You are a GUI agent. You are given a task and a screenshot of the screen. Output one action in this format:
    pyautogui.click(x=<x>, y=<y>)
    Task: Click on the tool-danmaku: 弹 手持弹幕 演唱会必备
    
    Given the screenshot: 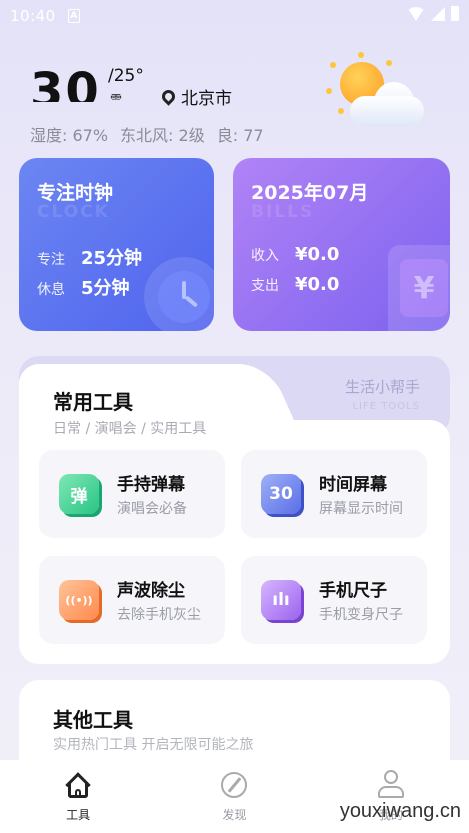 What is the action you would take?
    pyautogui.click(x=132, y=494)
    